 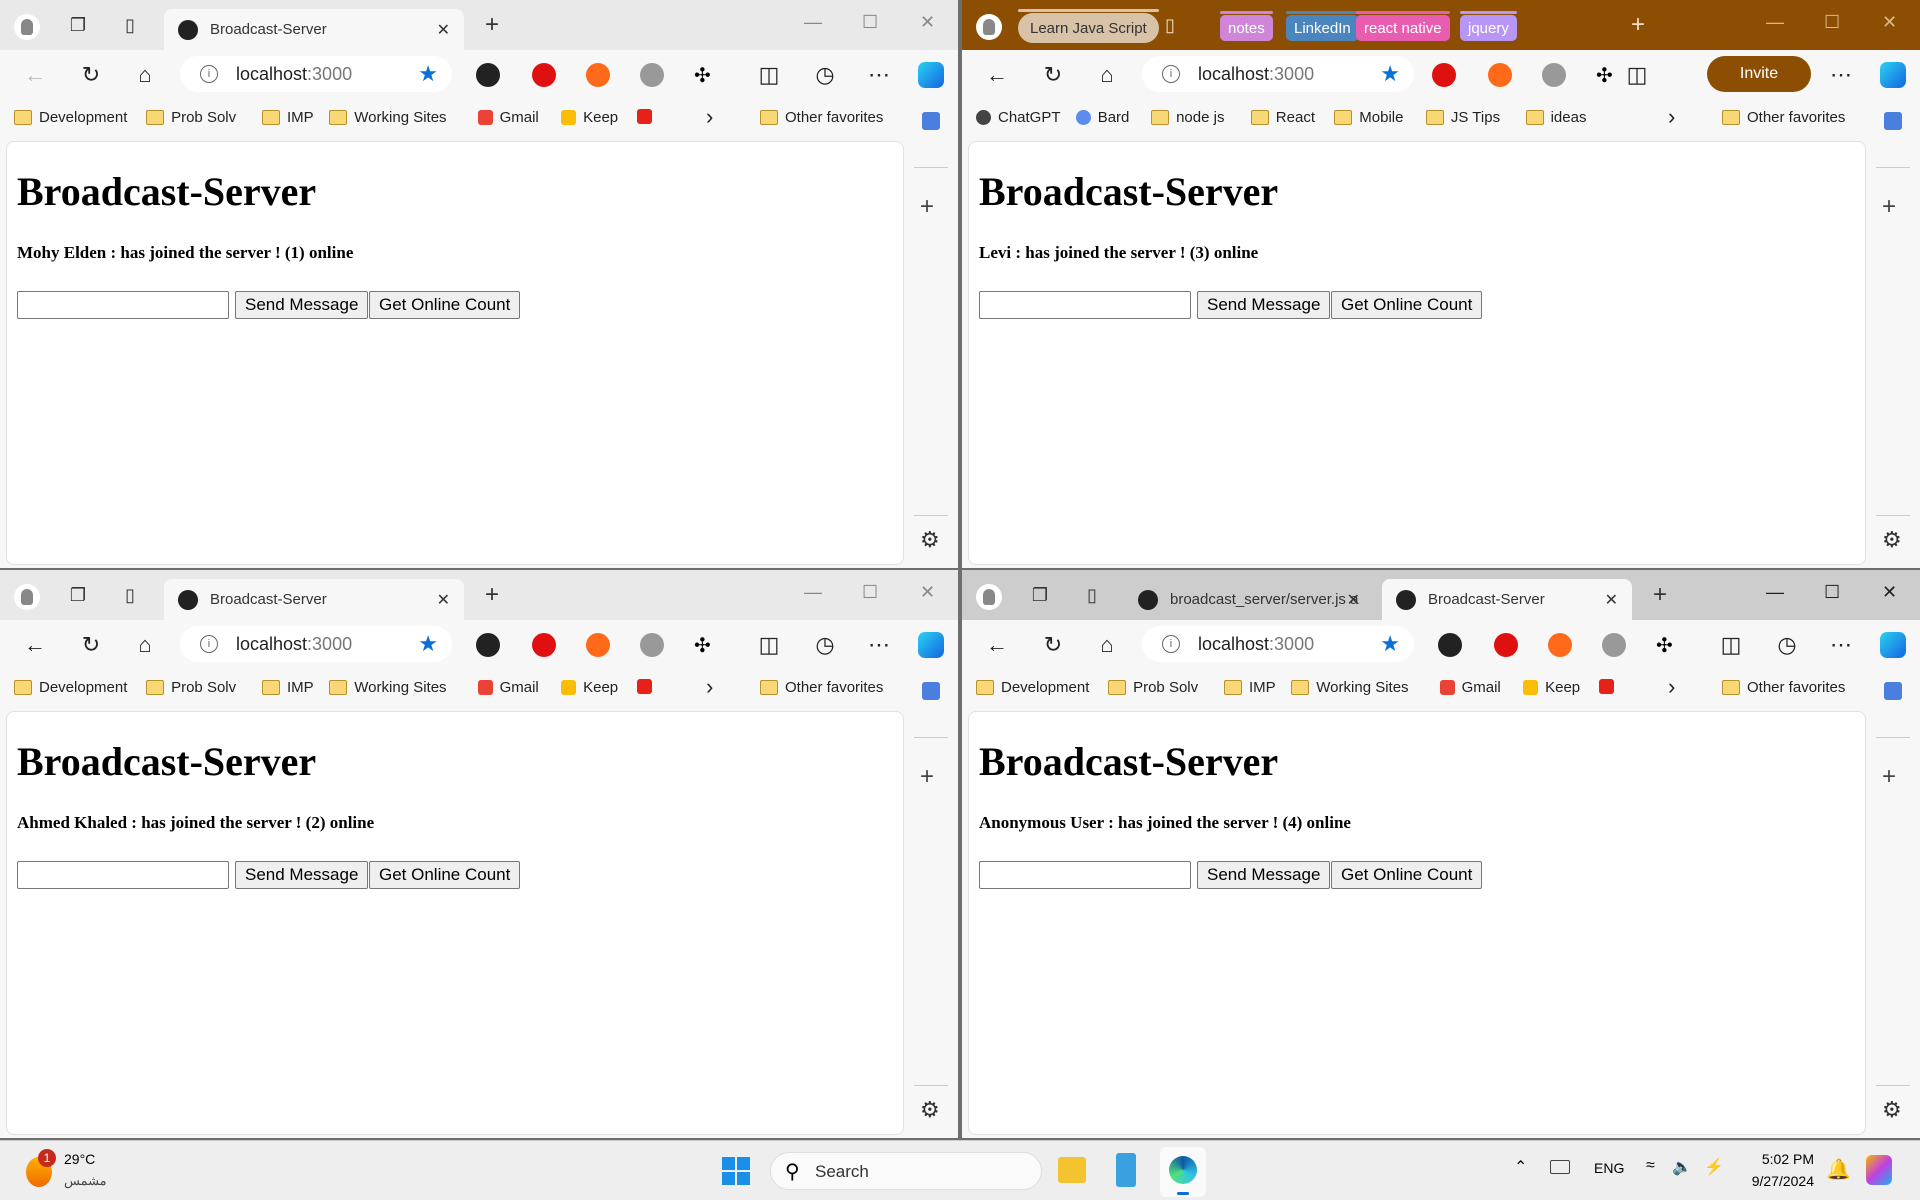 I want to click on favorite-chatgpt: ChatGPT, so click(x=1018, y=117).